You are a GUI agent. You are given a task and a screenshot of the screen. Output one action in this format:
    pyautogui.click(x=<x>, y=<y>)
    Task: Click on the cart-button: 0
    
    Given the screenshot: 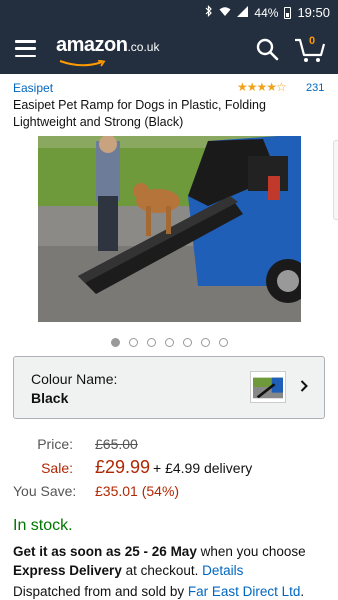 What is the action you would take?
    pyautogui.click(x=310, y=49)
    